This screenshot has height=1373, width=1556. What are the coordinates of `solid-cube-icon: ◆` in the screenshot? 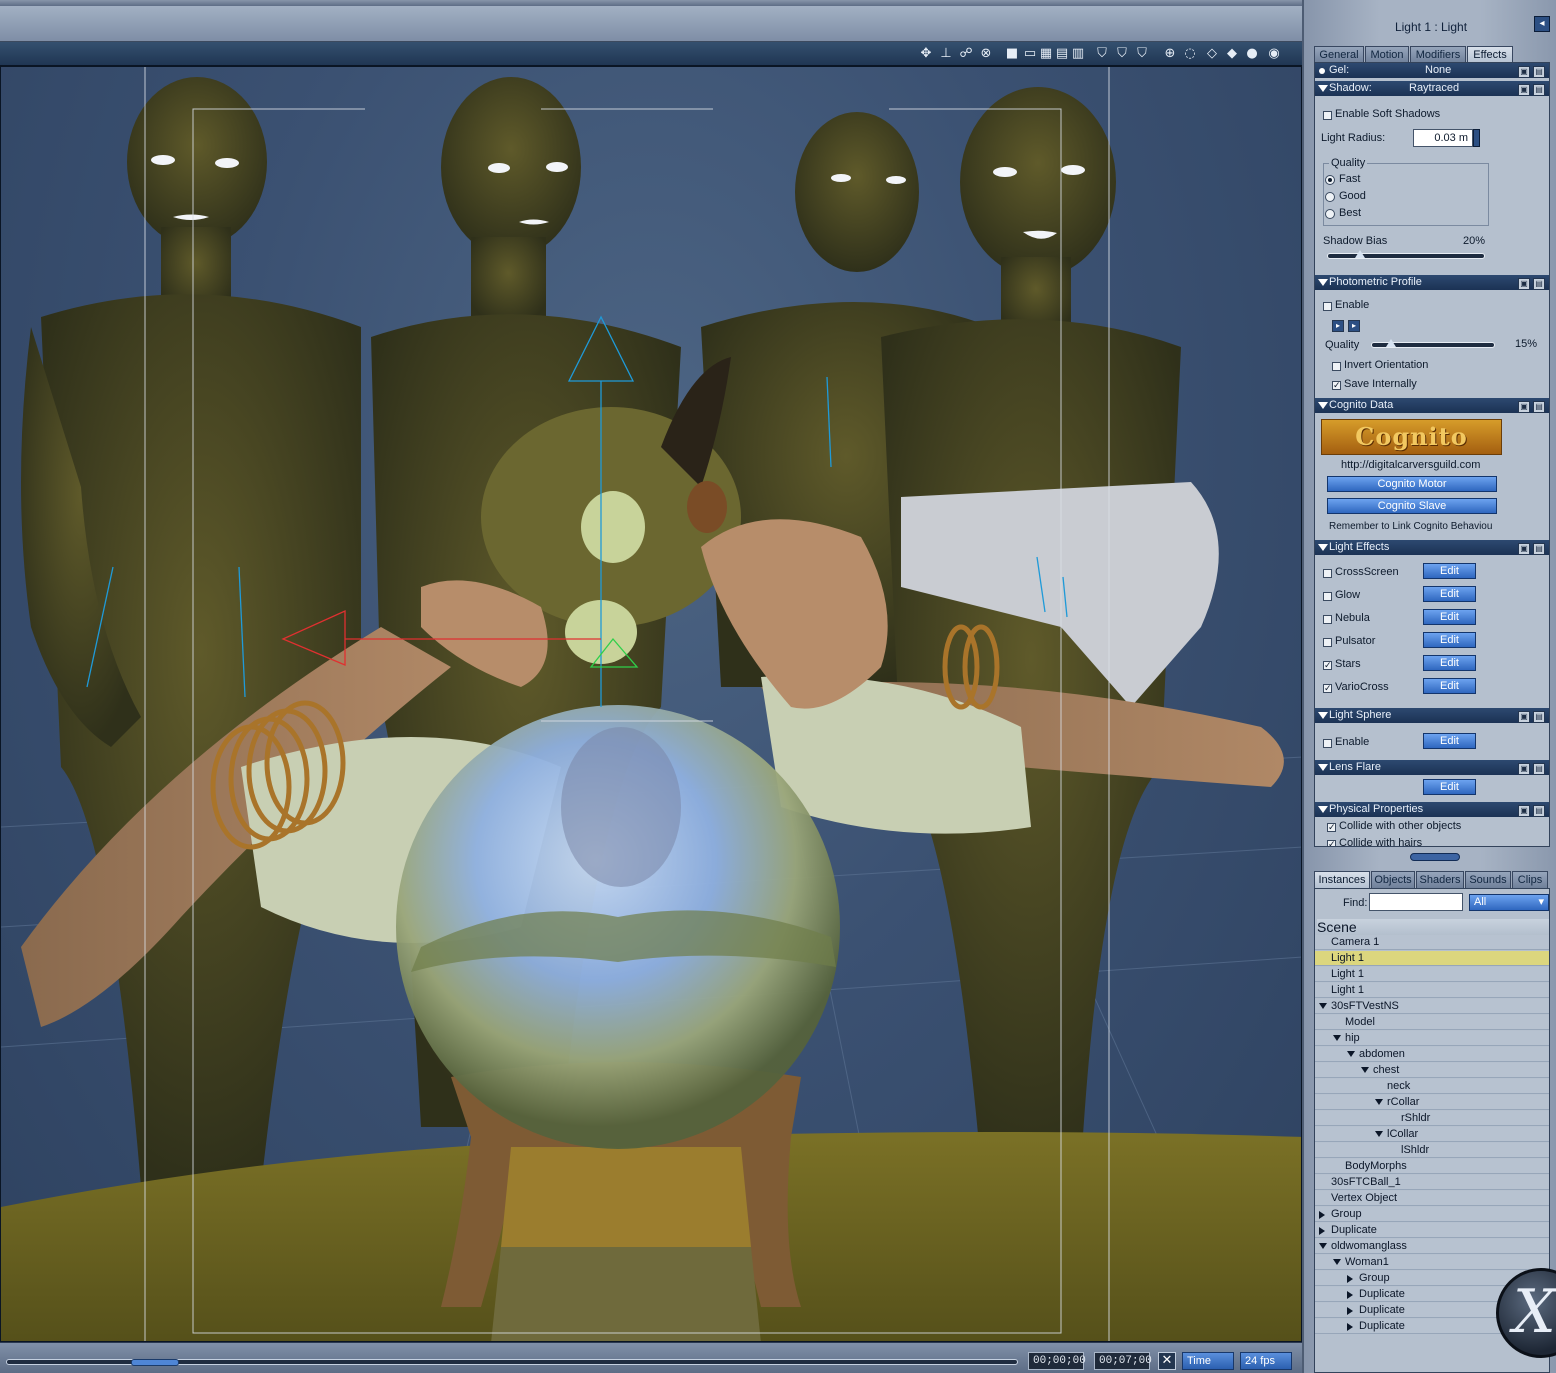 It's located at (1232, 54).